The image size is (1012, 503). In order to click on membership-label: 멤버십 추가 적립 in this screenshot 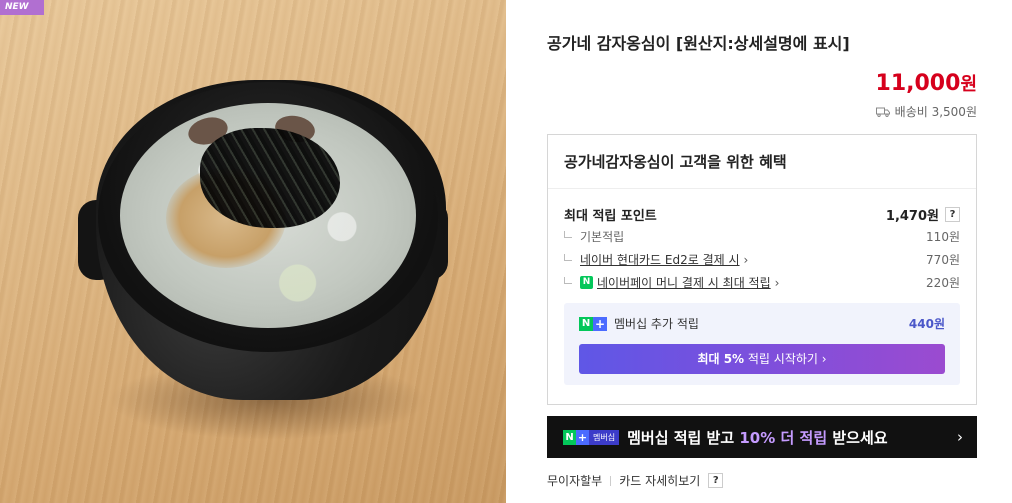, I will do `click(656, 324)`.